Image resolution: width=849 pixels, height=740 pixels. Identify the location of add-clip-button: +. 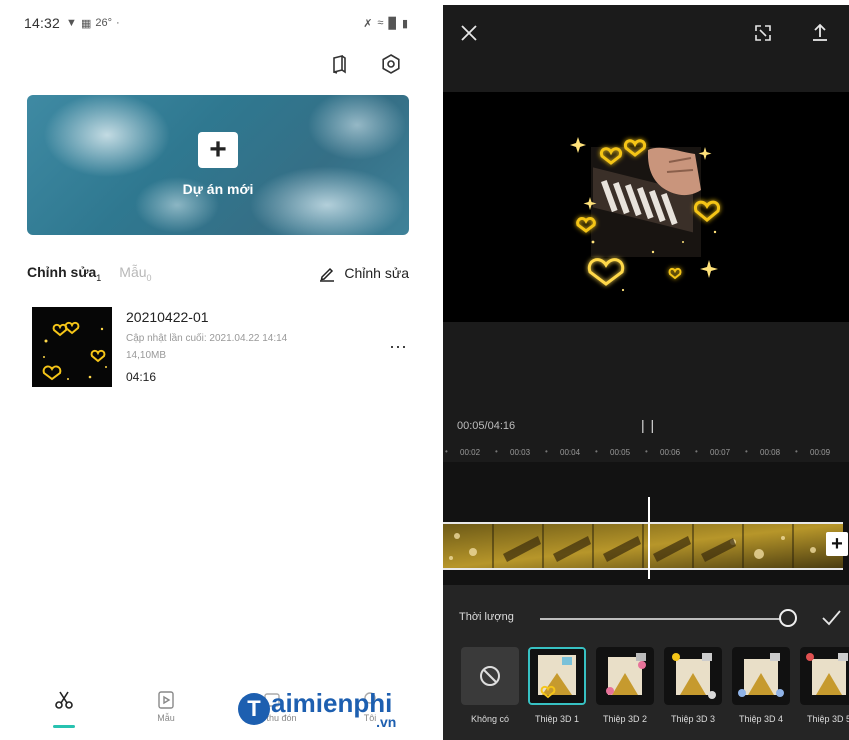
(837, 544).